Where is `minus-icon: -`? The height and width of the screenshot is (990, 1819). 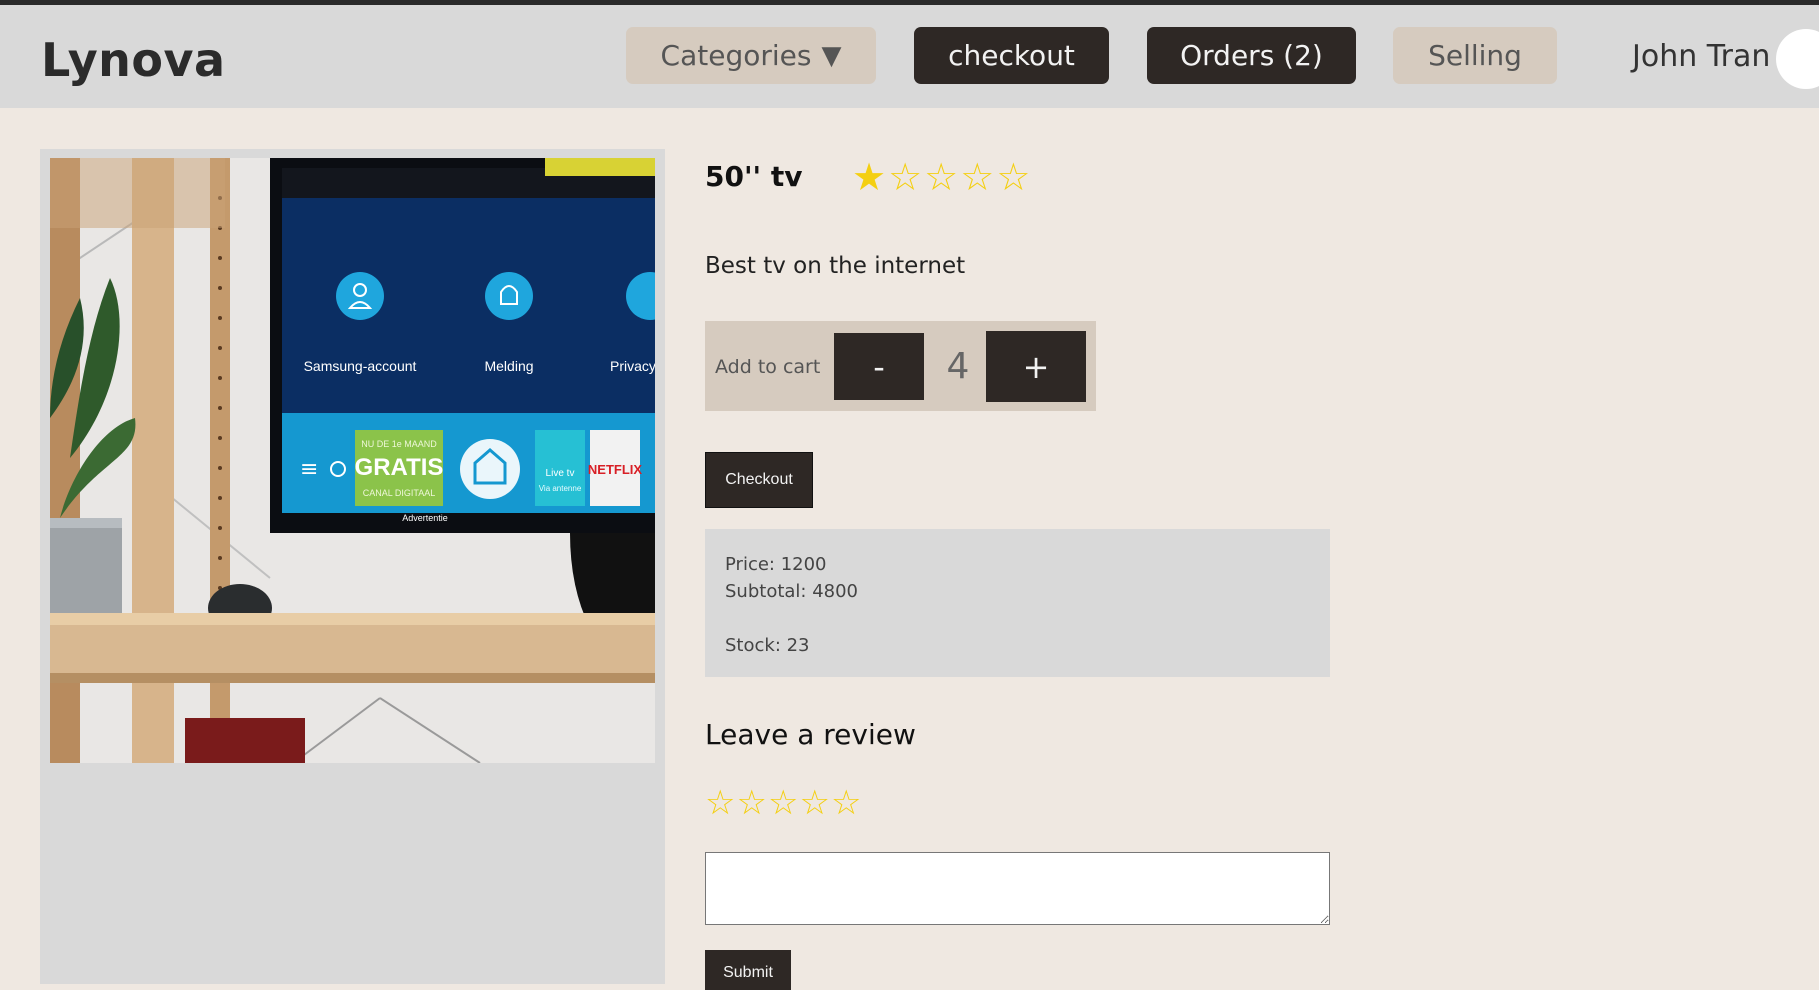 minus-icon: - is located at coordinates (879, 366).